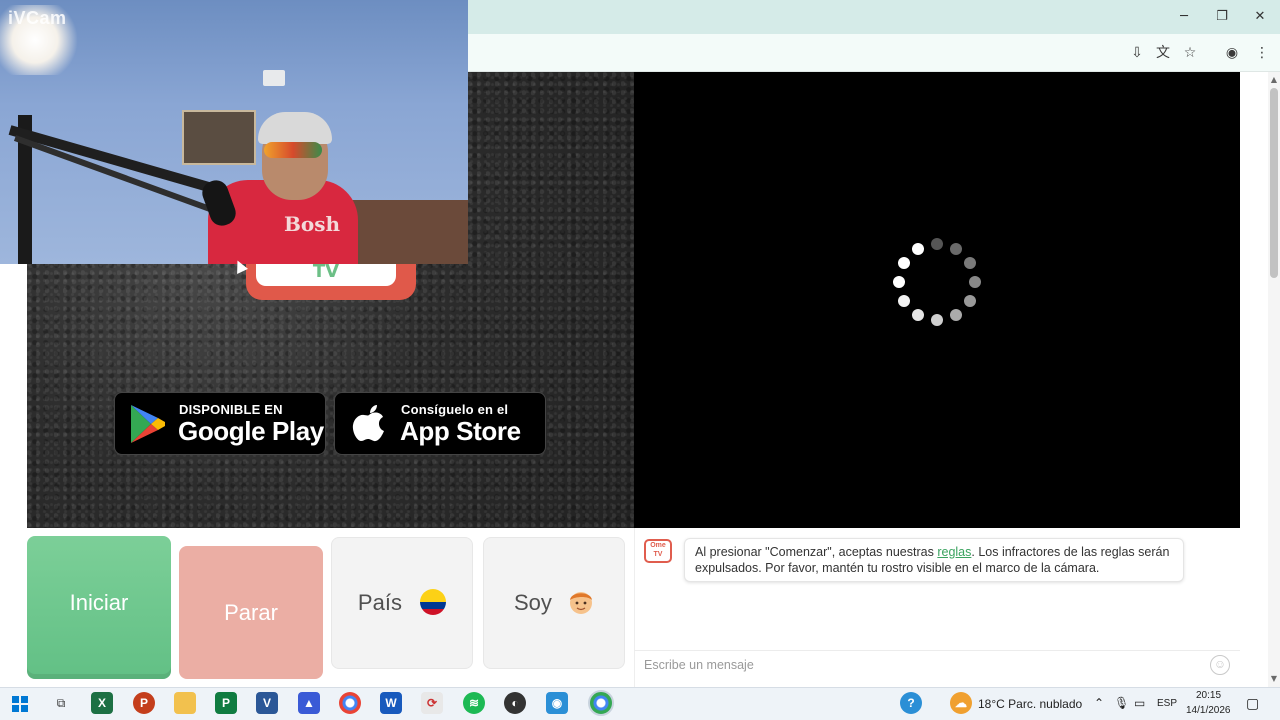 The height and width of the screenshot is (720, 1280). I want to click on maximize-button: ❐, so click(1222, 17).